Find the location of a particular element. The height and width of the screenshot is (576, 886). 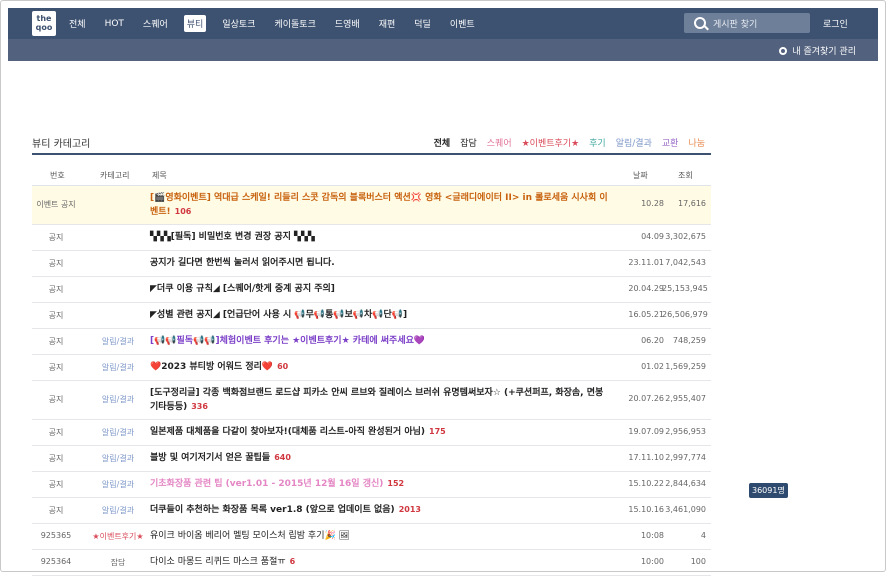

category-filter: 스퀘어 is located at coordinates (499, 142).